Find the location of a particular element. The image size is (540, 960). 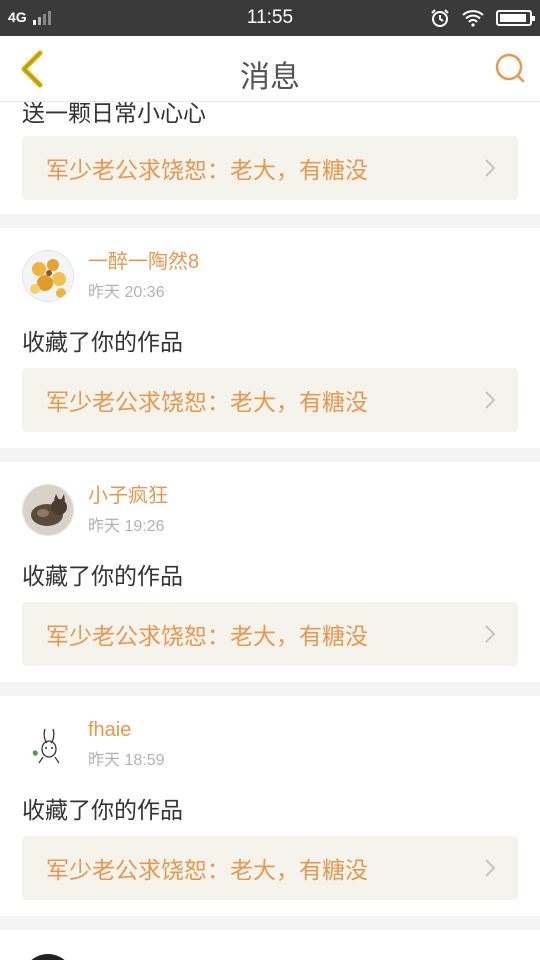

timestamp: 昨天 18:59 is located at coordinates (126, 760).